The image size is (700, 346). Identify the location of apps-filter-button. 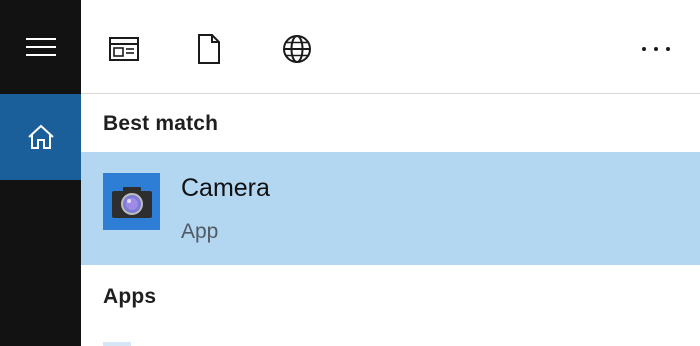
(124, 49).